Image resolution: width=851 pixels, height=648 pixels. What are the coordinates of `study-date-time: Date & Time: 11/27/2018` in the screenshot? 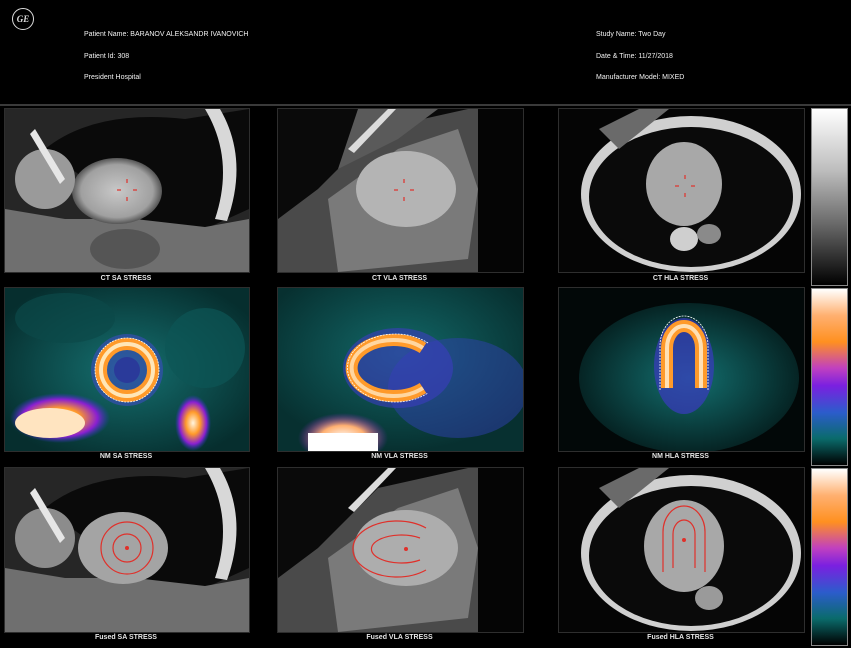 It's located at (634, 56).